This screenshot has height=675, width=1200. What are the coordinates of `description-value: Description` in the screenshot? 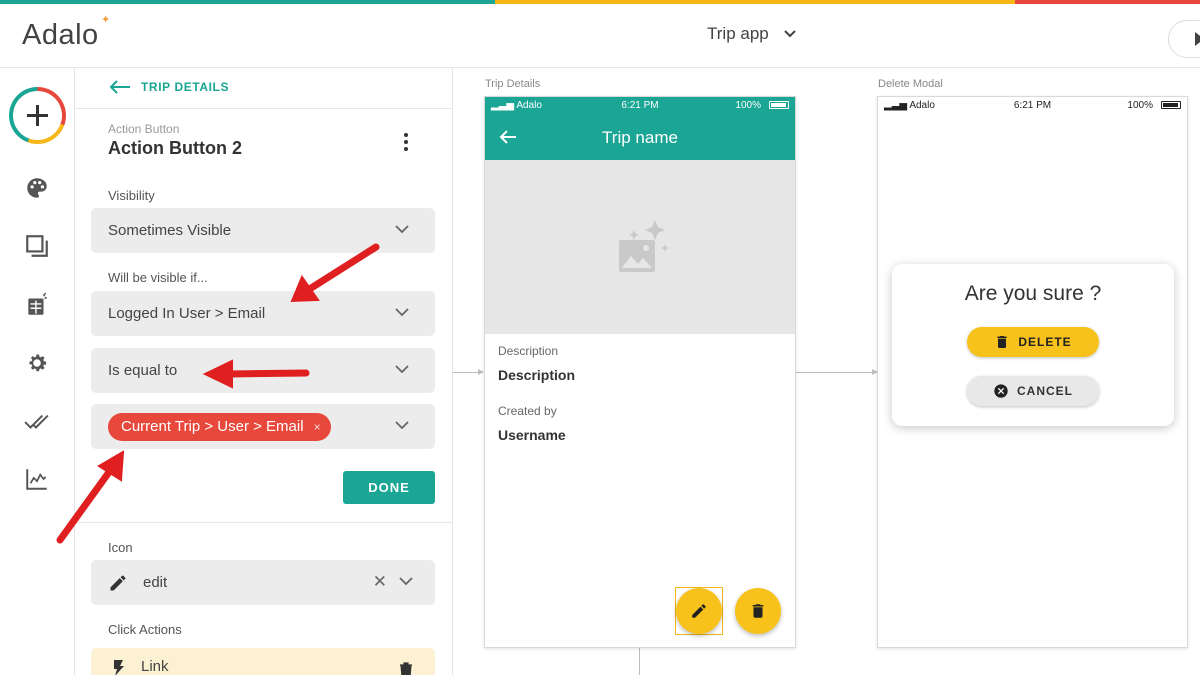 It's located at (537, 375).